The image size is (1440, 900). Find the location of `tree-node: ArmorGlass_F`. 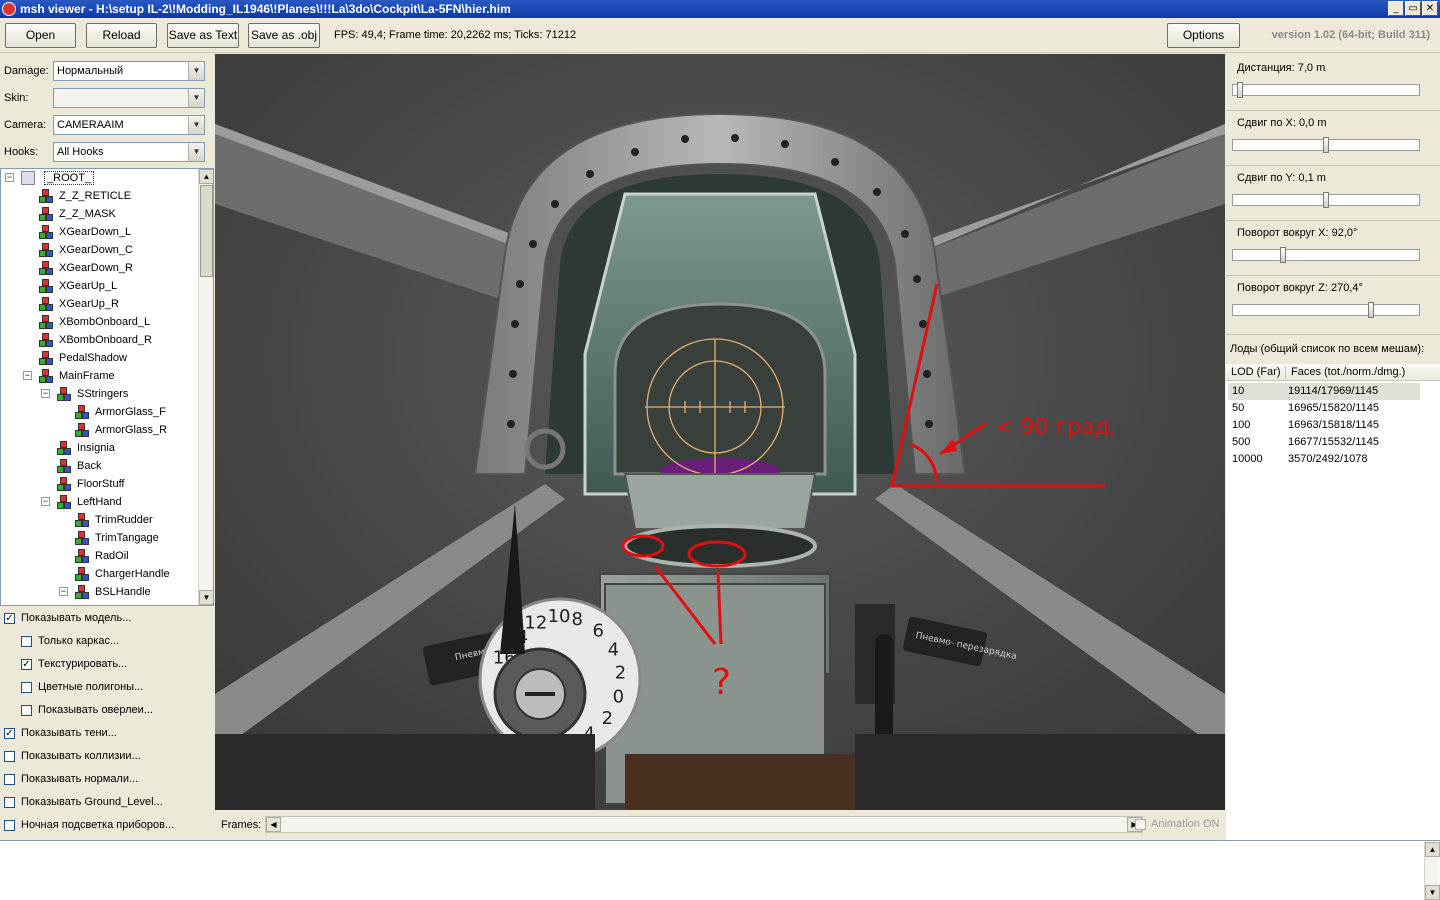

tree-node: ArmorGlass_F is located at coordinates (112, 412).